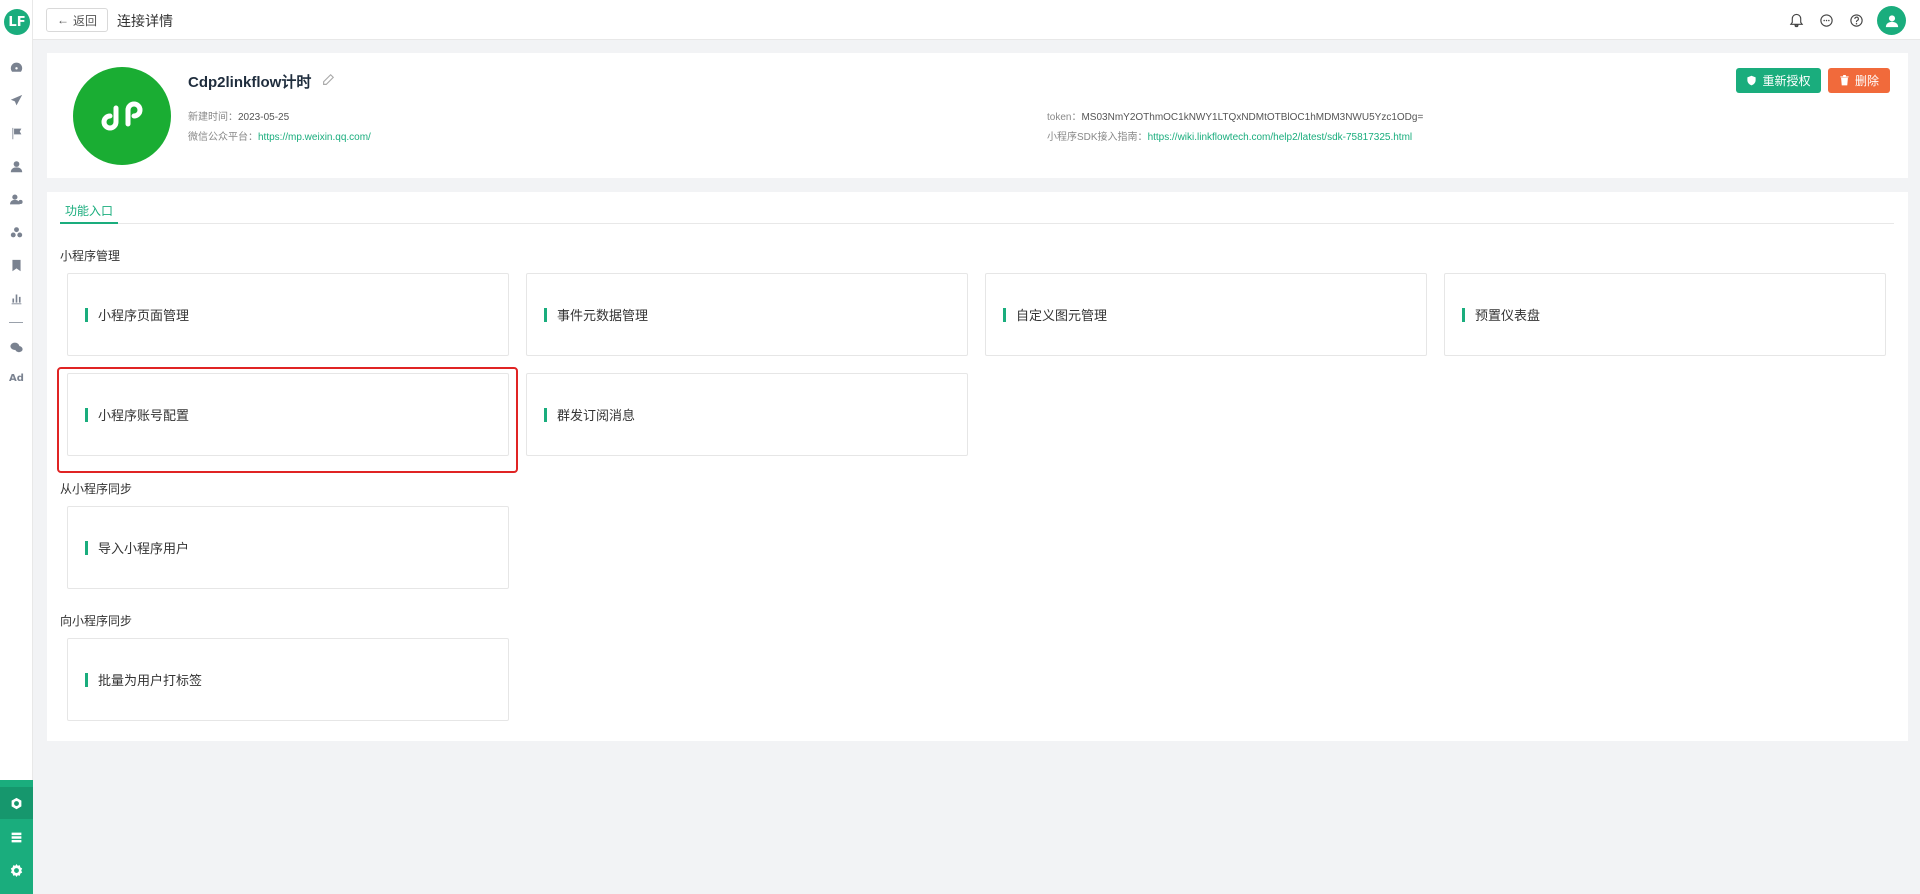  I want to click on created-time: 新建时间：2023-05-25, so click(238, 115).